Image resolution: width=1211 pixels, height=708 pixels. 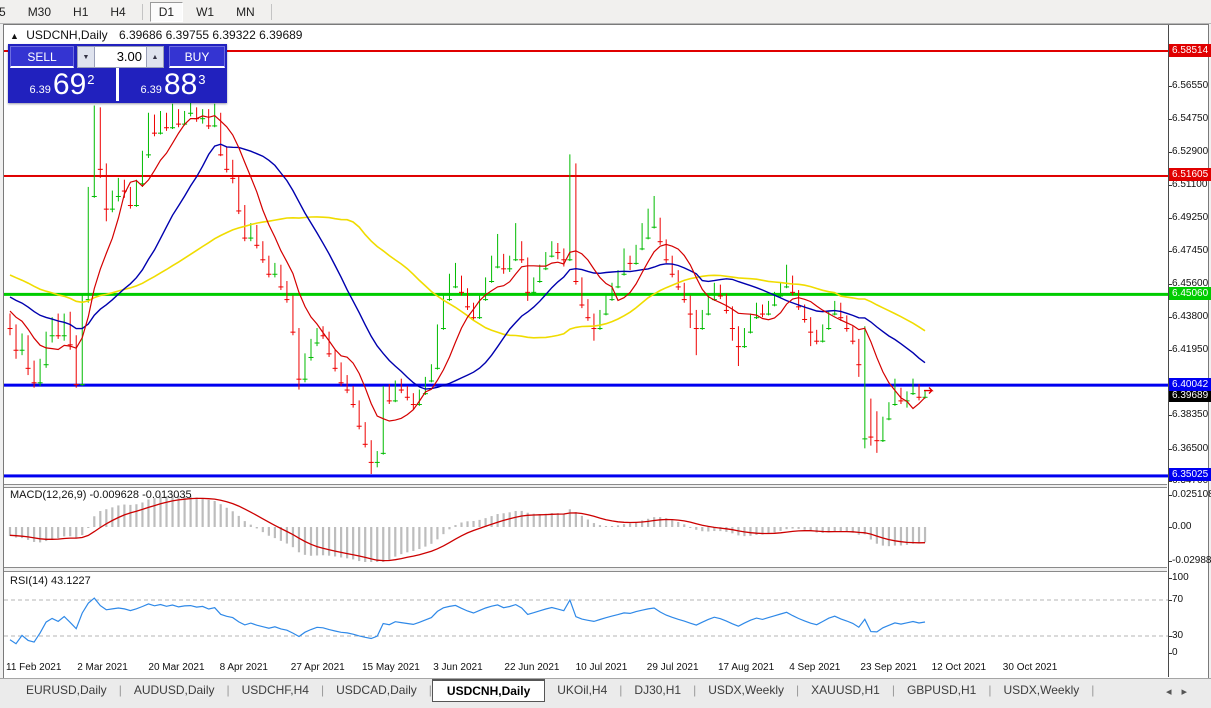 What do you see at coordinates (166, 11) in the screenshot?
I see `timeframe-button-d1: D1` at bounding box center [166, 11].